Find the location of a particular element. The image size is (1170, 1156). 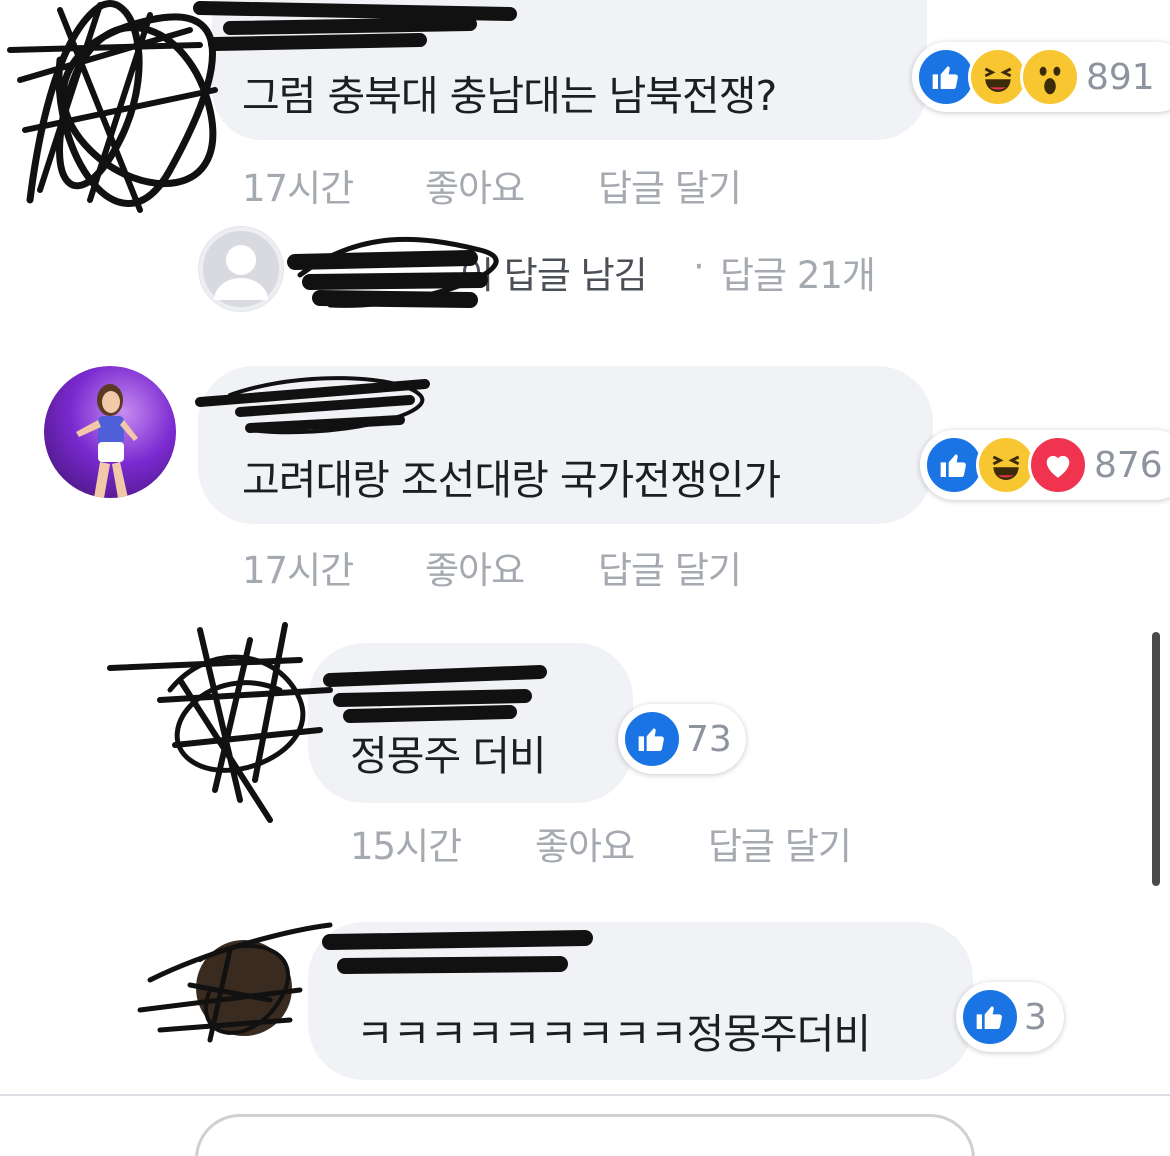

reaction-summary: 876 is located at coordinates (1045, 465).